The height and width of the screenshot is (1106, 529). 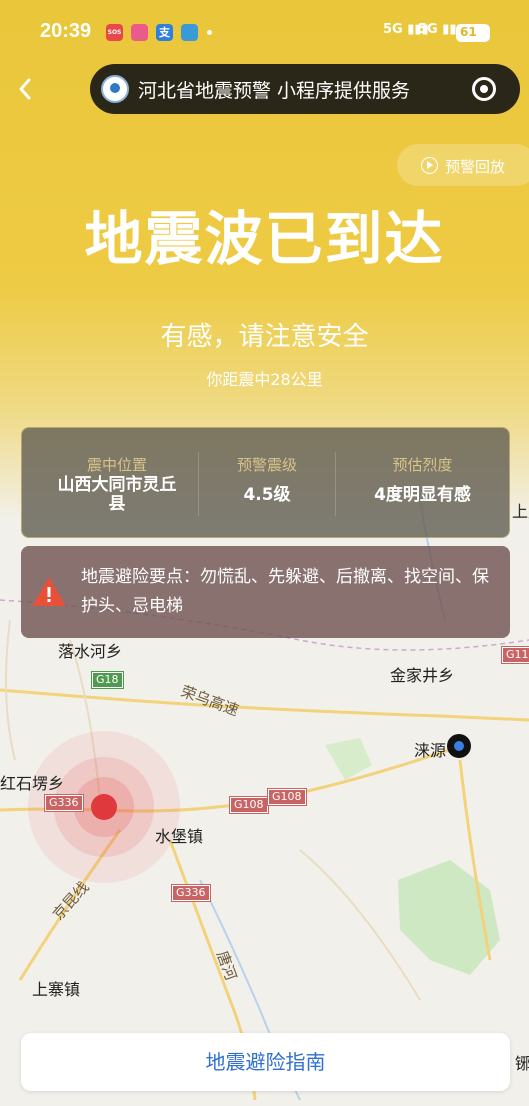 What do you see at coordinates (49, 592) in the screenshot?
I see `warning-icon` at bounding box center [49, 592].